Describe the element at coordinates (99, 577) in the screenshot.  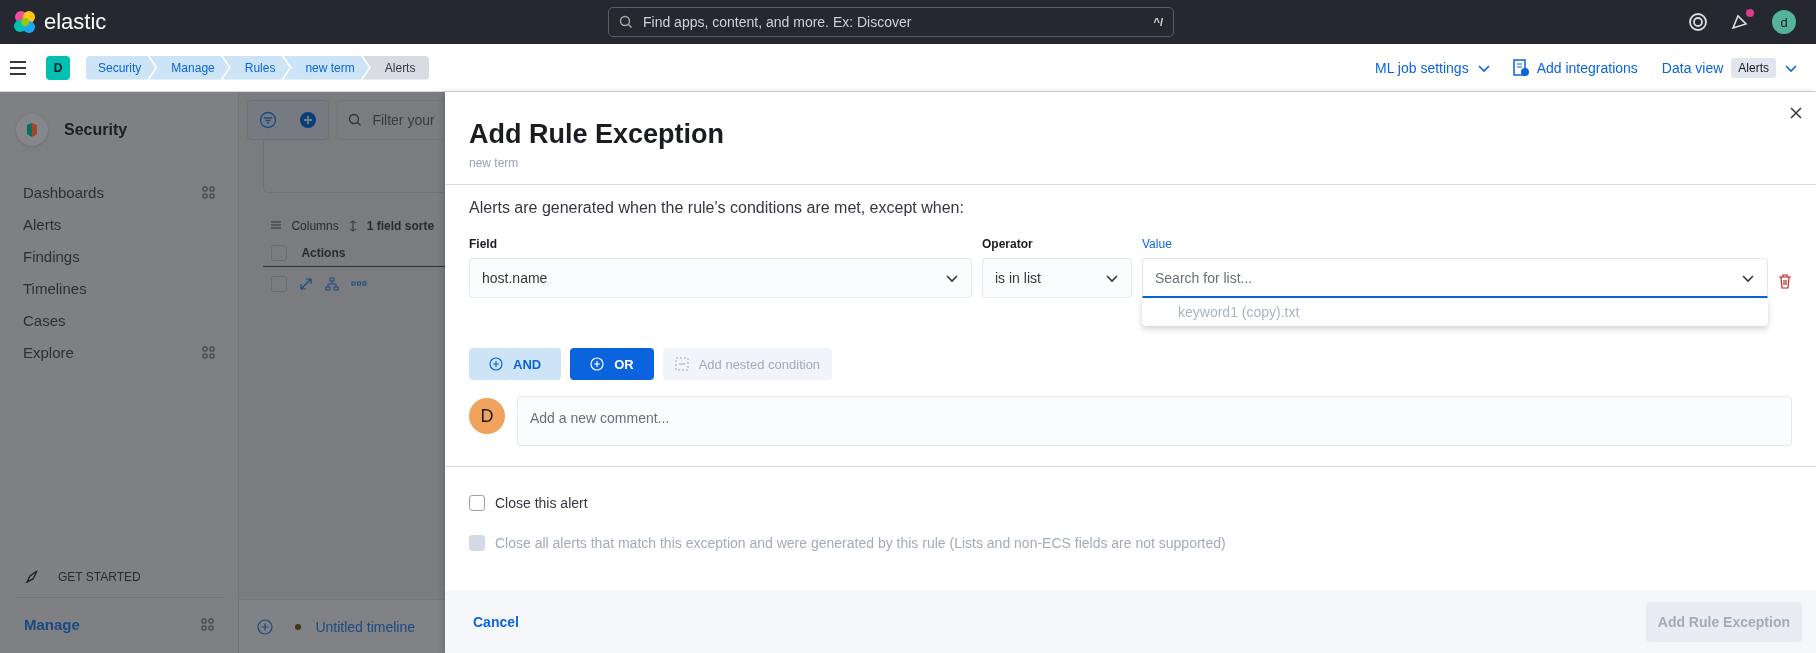
I see `get-started-link: GET STARTED` at that location.